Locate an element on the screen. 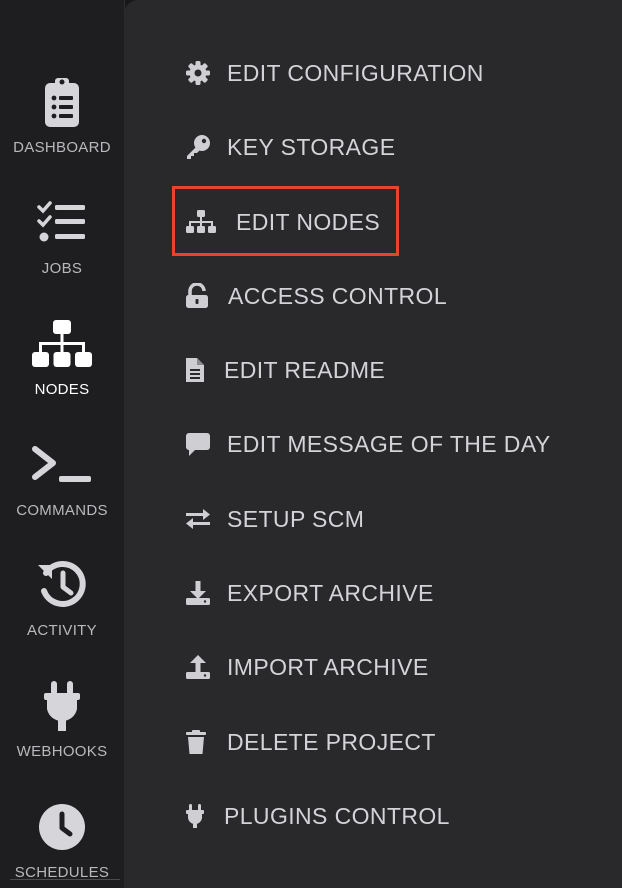 The image size is (622, 888). sidebar-item-label: NODES is located at coordinates (62, 389).